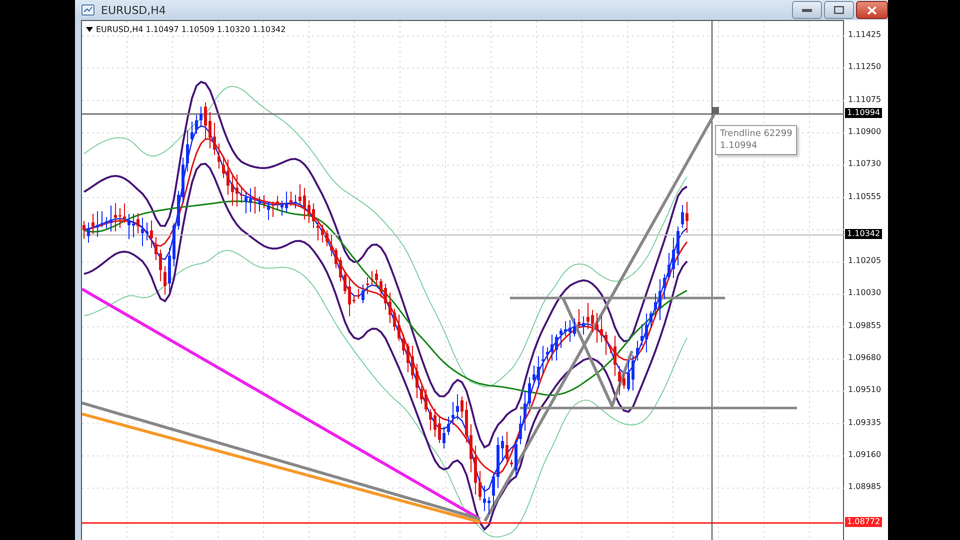 The height and width of the screenshot is (540, 960). What do you see at coordinates (865, 423) in the screenshot?
I see `price-label: 1.09335` at bounding box center [865, 423].